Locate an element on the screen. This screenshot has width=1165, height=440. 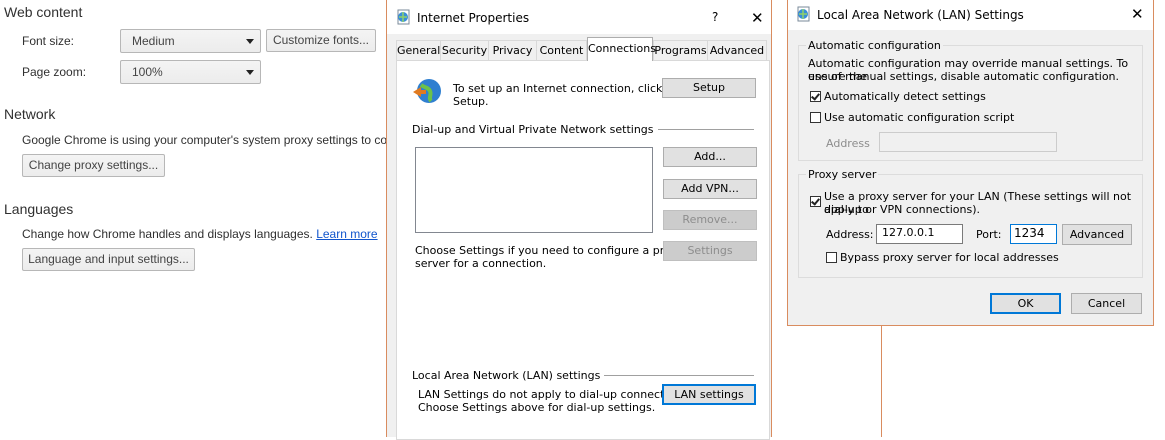
proxy-address-input: 127.0.0.1 is located at coordinates (919, 234).